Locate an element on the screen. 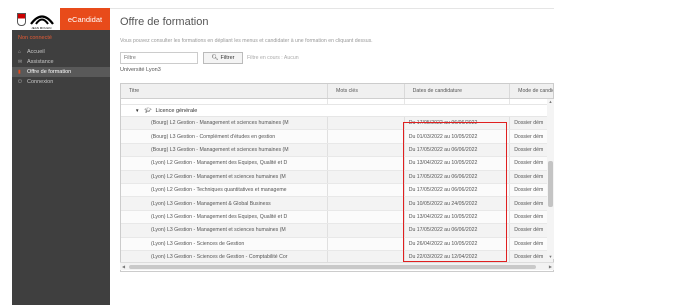 Image resolution: width=694 pixels, height=305 pixels. bookmark-icon: ▮ is located at coordinates (19, 72).